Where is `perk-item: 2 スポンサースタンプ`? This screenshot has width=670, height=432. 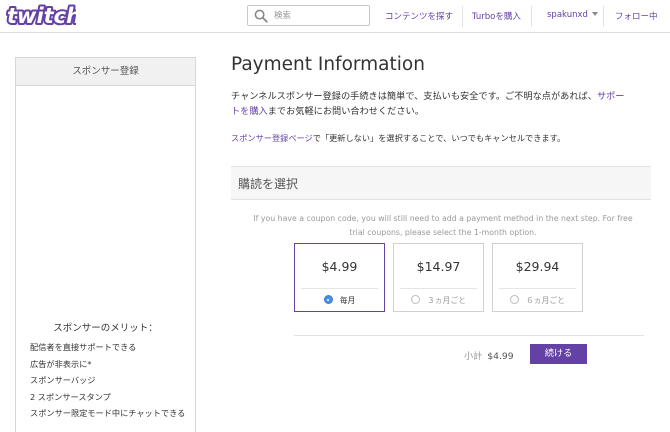 perk-item: 2 スポンサースタンプ is located at coordinates (70, 396).